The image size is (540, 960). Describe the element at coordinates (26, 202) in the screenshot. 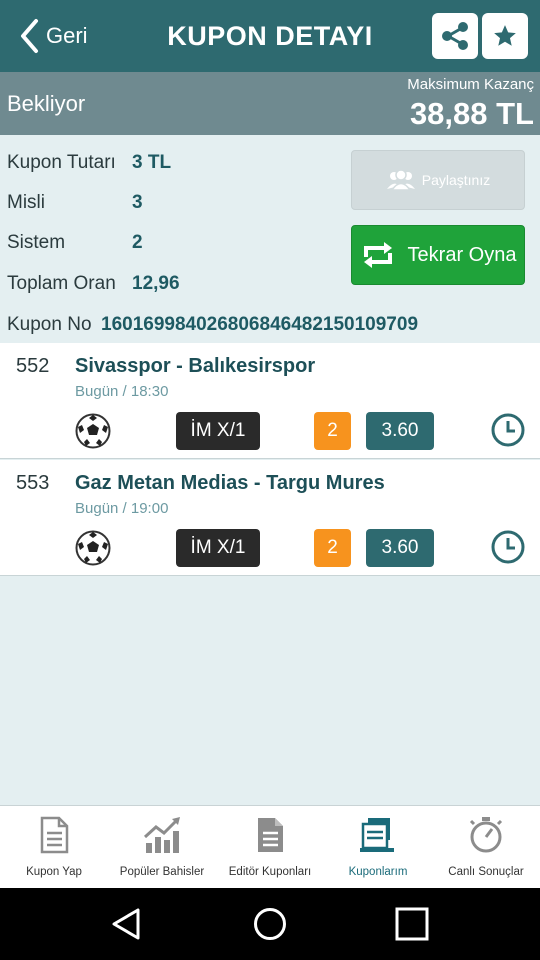

I see `multiplier-label: Misli` at that location.